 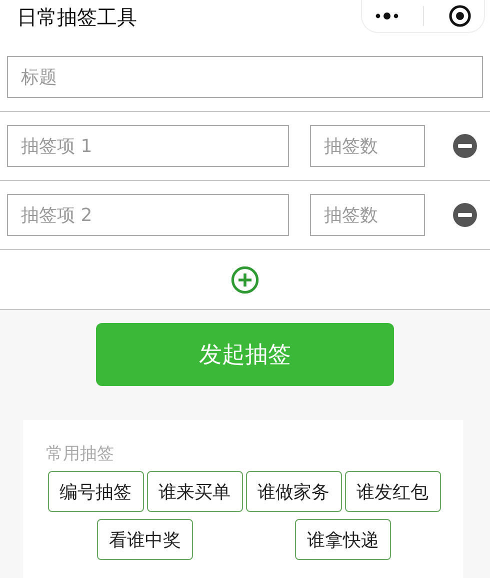 I want to click on preset-chip: 谁发红包, so click(x=392, y=491).